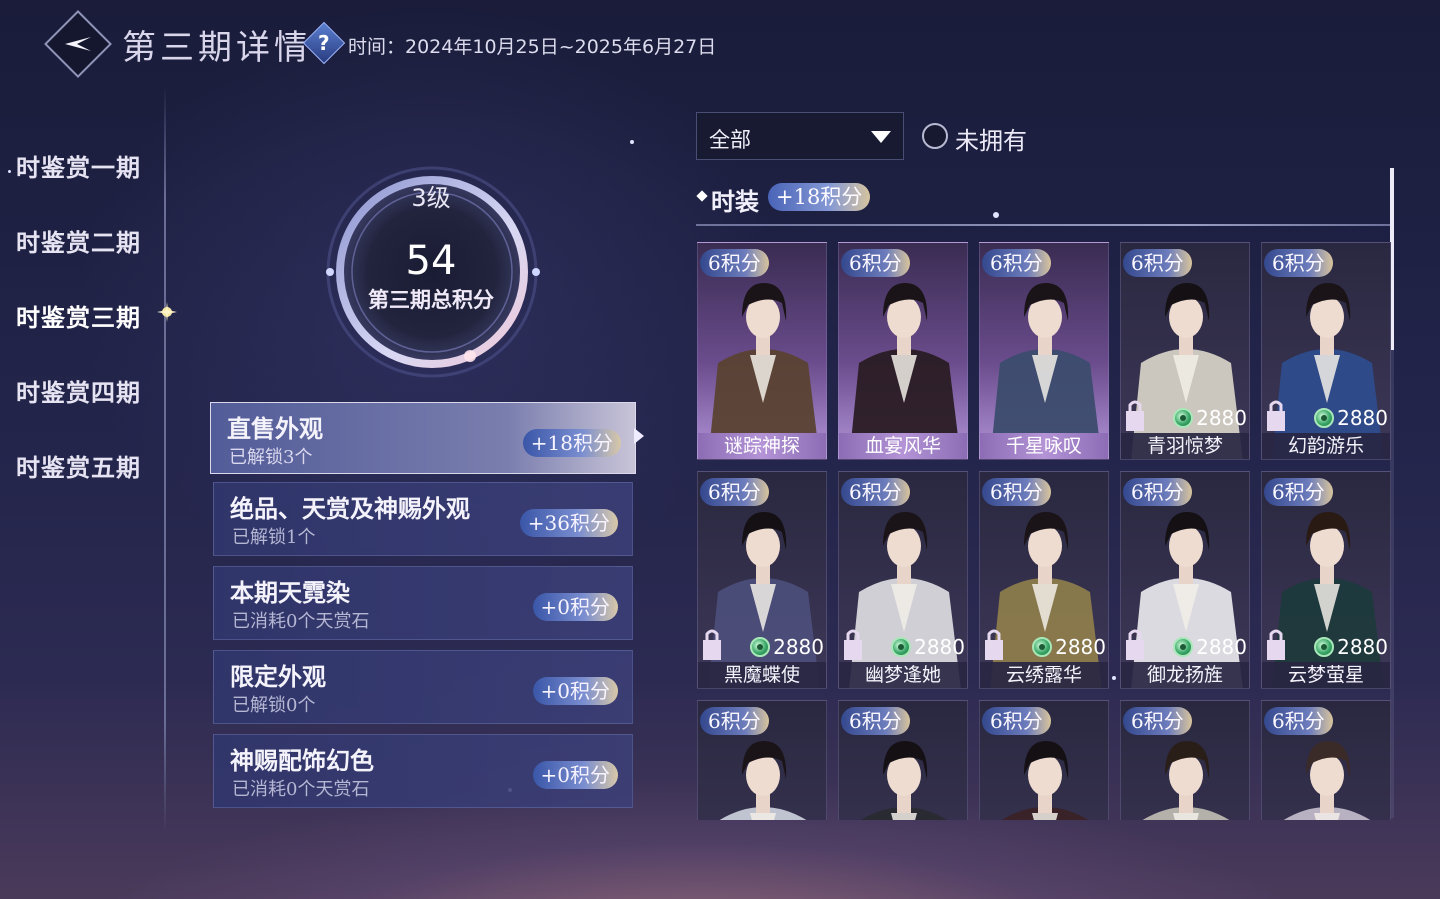 This screenshot has height=899, width=1440. Describe the element at coordinates (1044, 351) in the screenshot. I see `outfit-card: 6积分千星咏叹` at that location.